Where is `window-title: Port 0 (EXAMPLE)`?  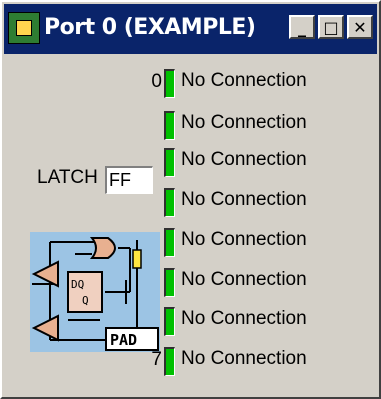
window-title: Port 0 (EXAMPLE) is located at coordinates (150, 27).